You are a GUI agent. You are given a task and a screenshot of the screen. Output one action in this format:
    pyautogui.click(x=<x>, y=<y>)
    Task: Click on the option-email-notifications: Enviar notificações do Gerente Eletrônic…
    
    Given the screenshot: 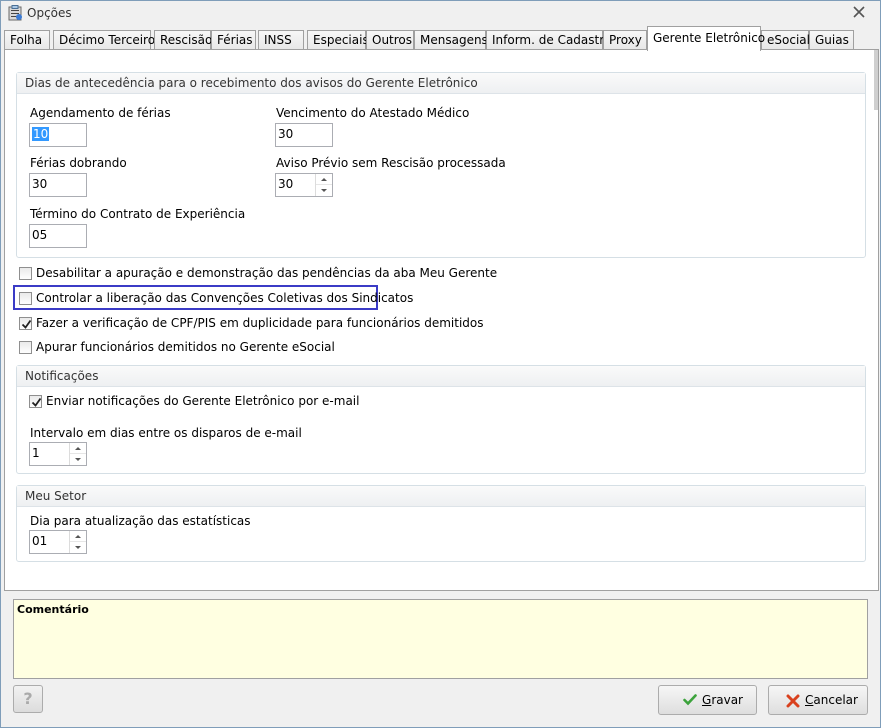 What is the action you would take?
    pyautogui.click(x=194, y=402)
    